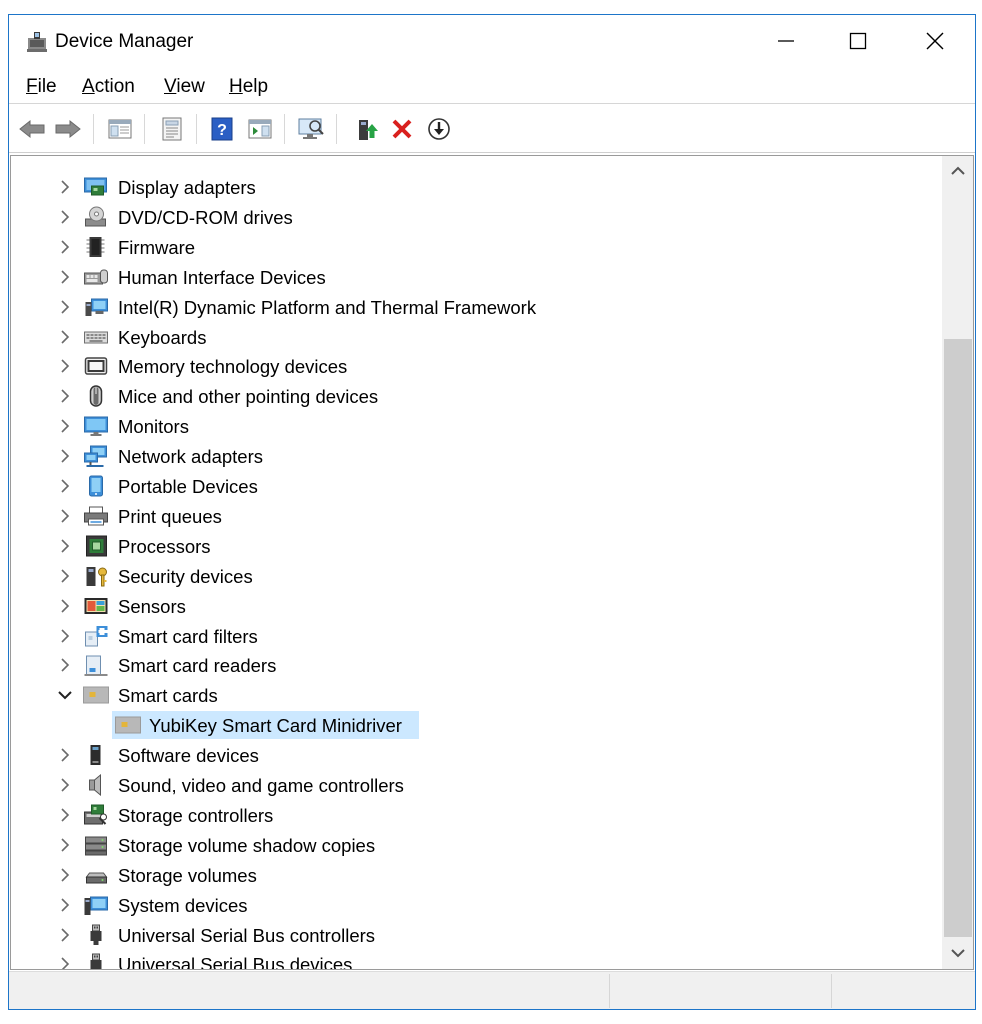 The image size is (982, 1024). I want to click on menu-action: Action, so click(108, 87).